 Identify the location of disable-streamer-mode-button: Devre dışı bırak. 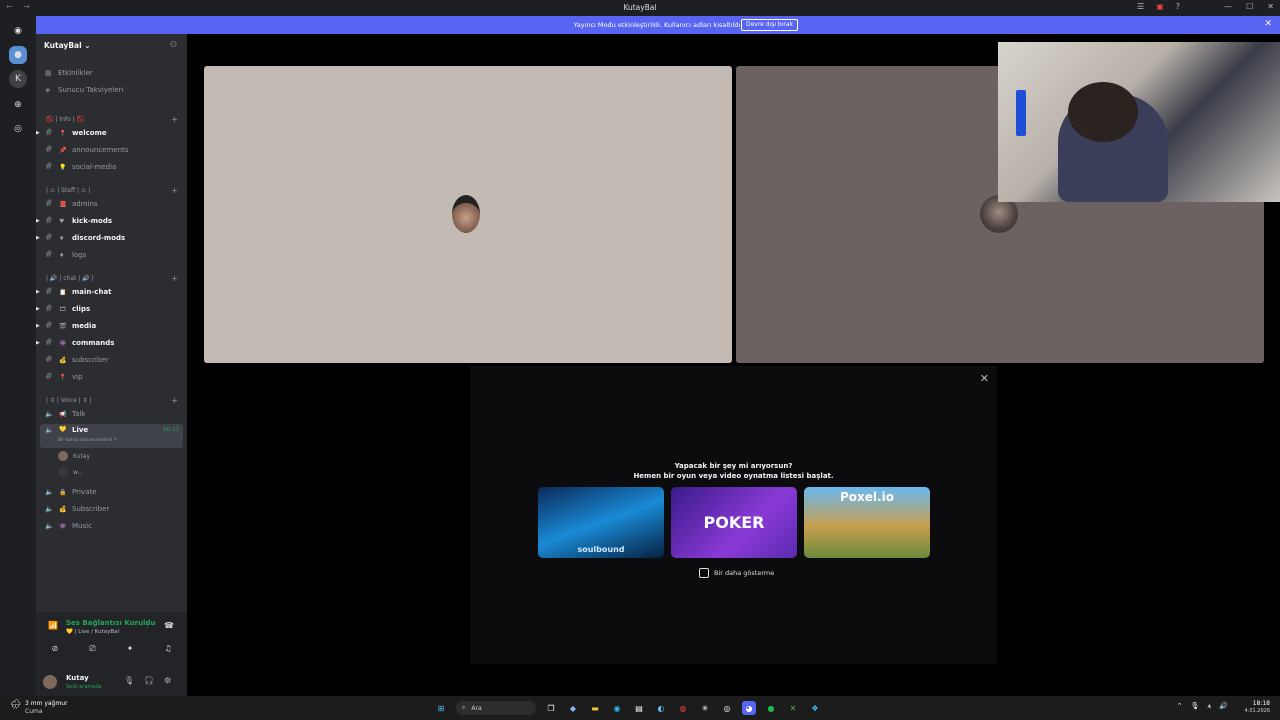
(769, 25).